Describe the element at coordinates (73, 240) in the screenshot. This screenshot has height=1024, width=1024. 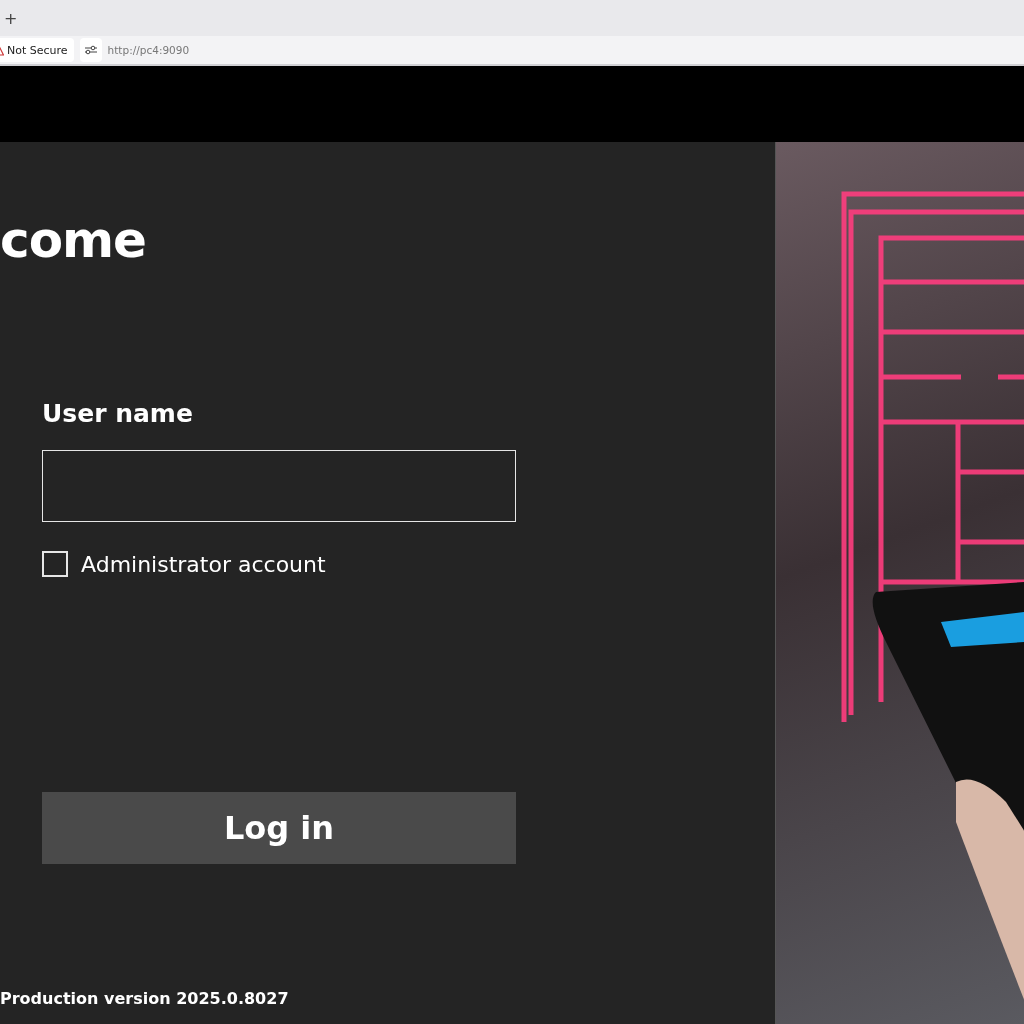
I see `welcome-heading: come` at that location.